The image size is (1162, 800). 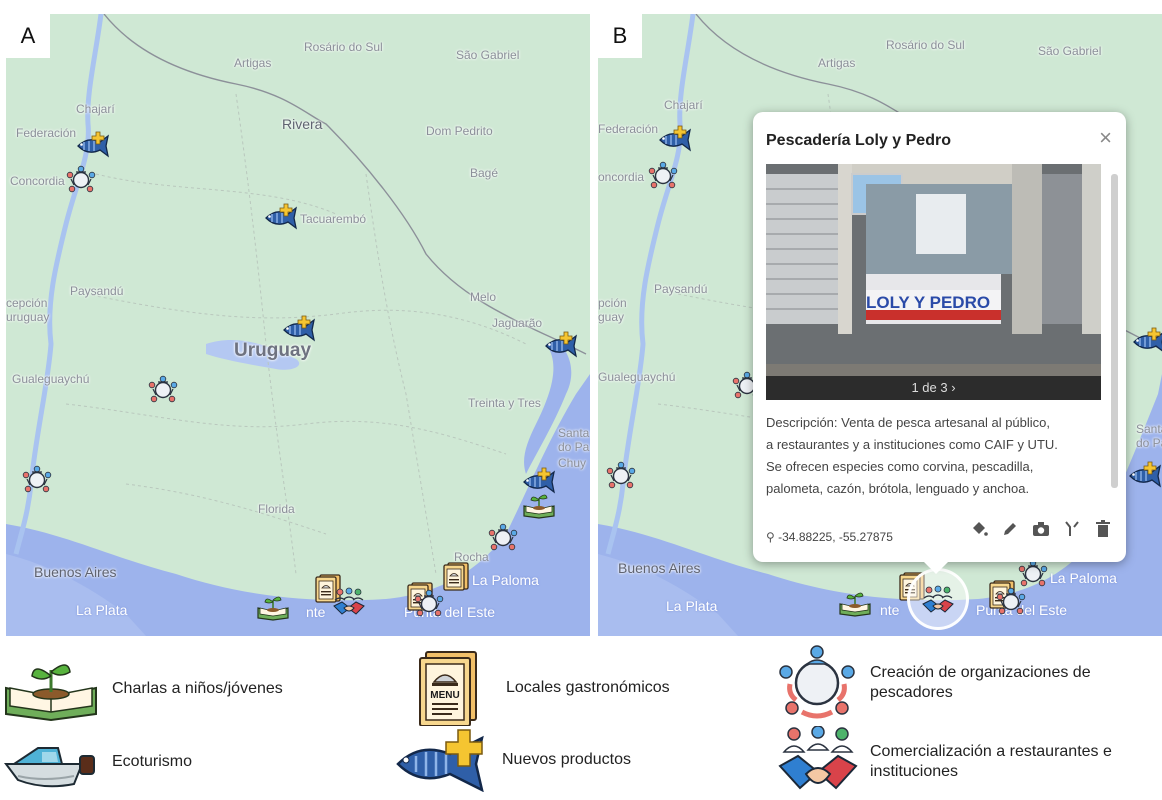 I want to click on place-chuy: Chuy, so click(x=572, y=463).